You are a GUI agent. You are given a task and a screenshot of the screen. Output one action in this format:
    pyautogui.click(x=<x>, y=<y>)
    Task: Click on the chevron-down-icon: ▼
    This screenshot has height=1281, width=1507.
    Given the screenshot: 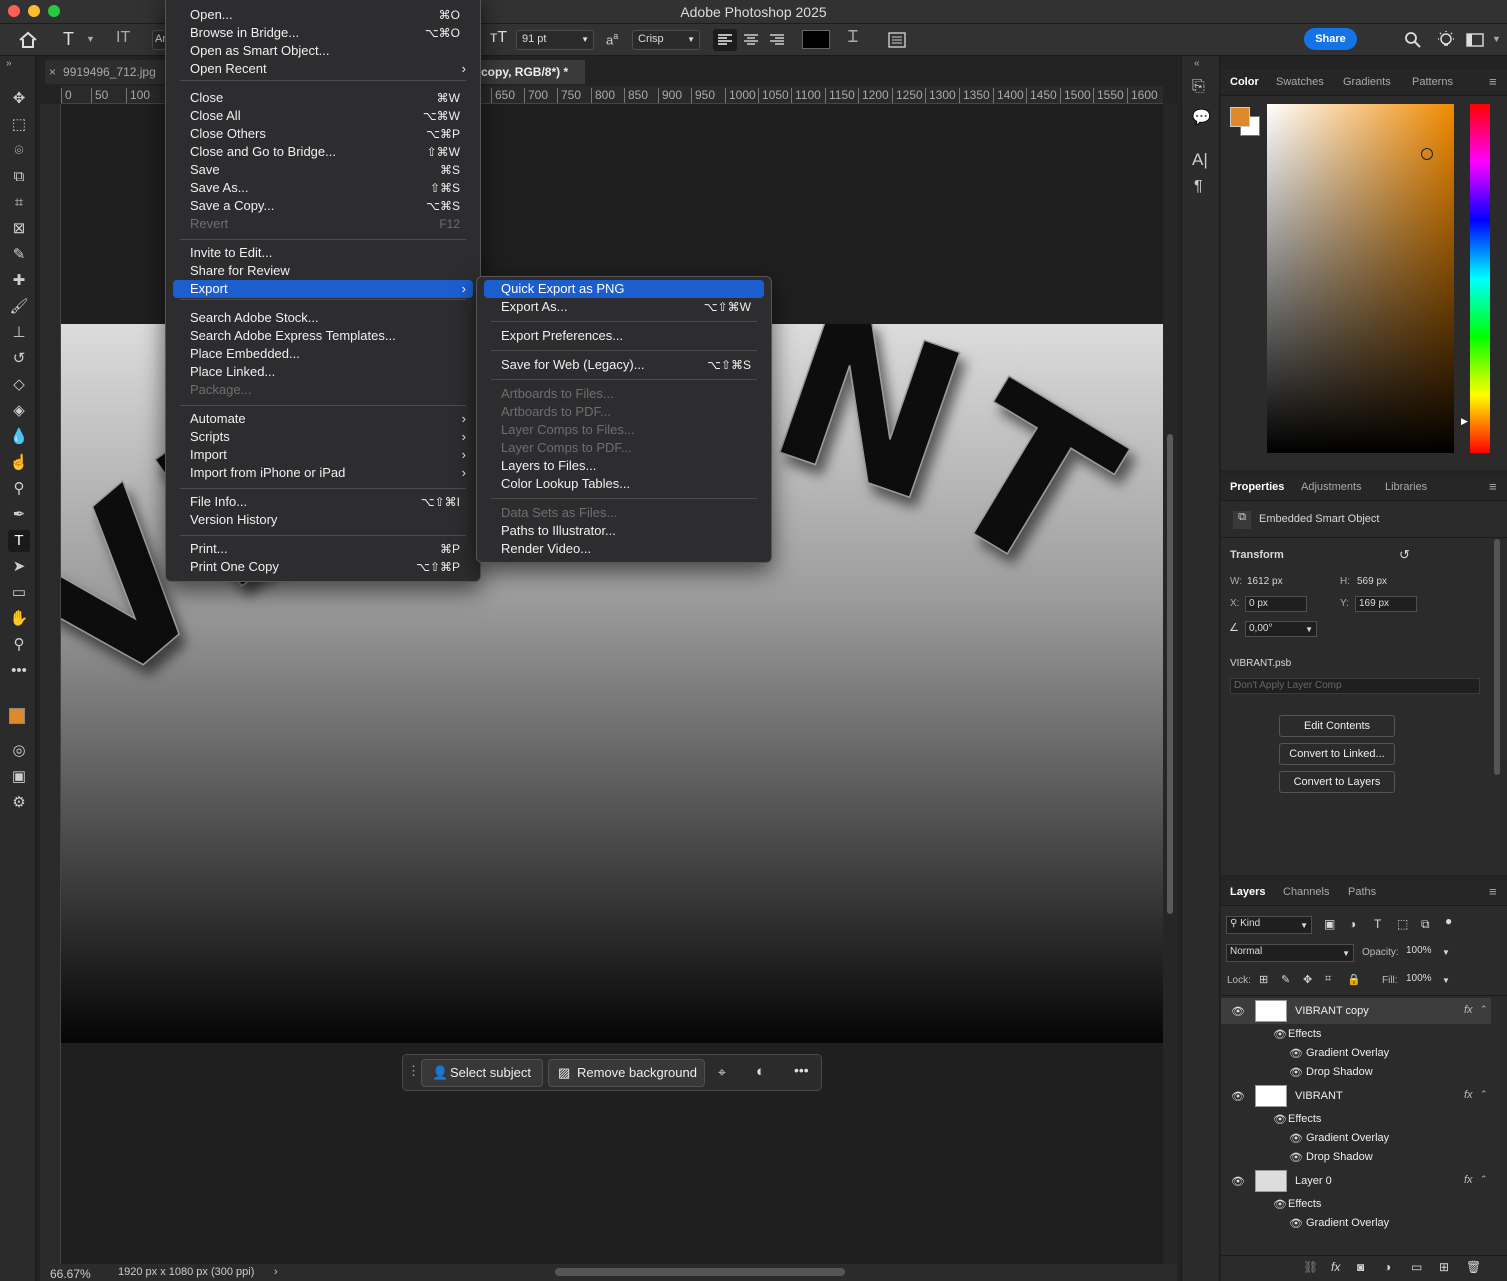 What is the action you would take?
    pyautogui.click(x=90, y=39)
    